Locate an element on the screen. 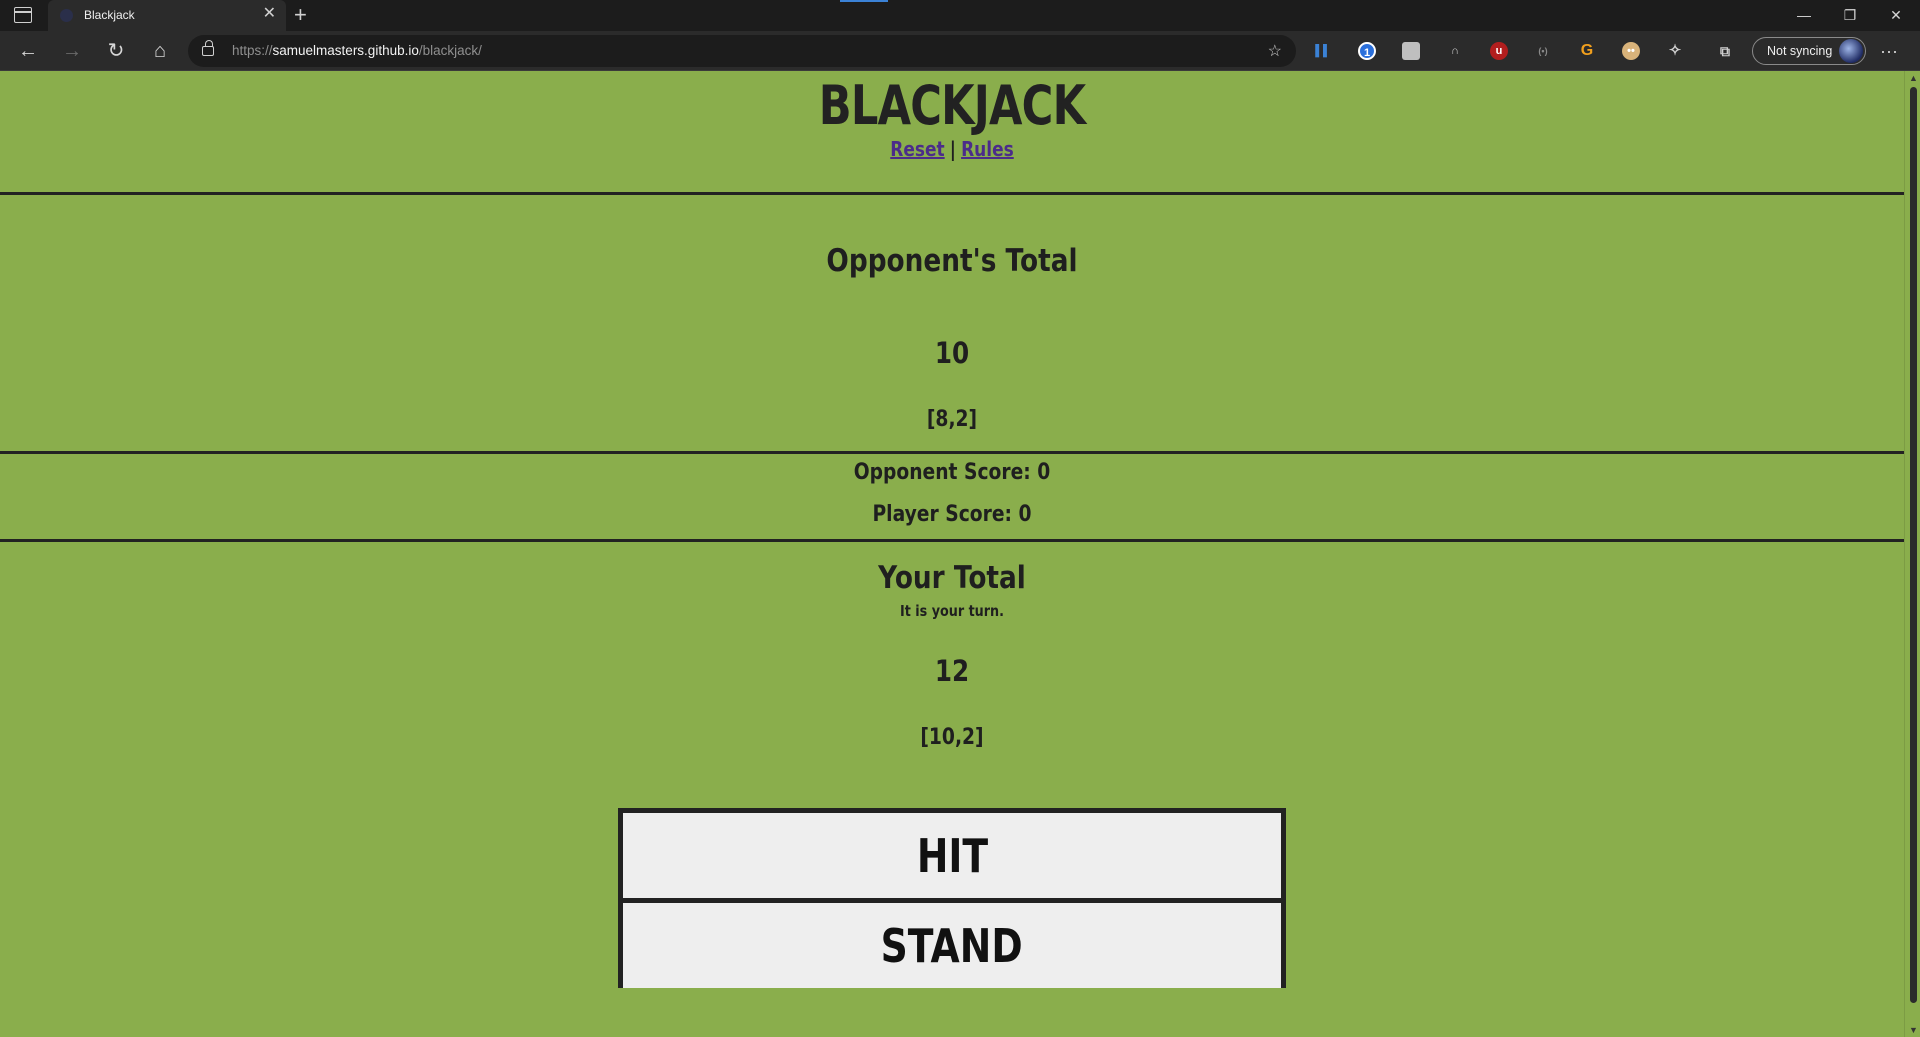 This screenshot has width=1920, height=1037. extensions-puzzle-icon: ✧ is located at coordinates (1675, 51).